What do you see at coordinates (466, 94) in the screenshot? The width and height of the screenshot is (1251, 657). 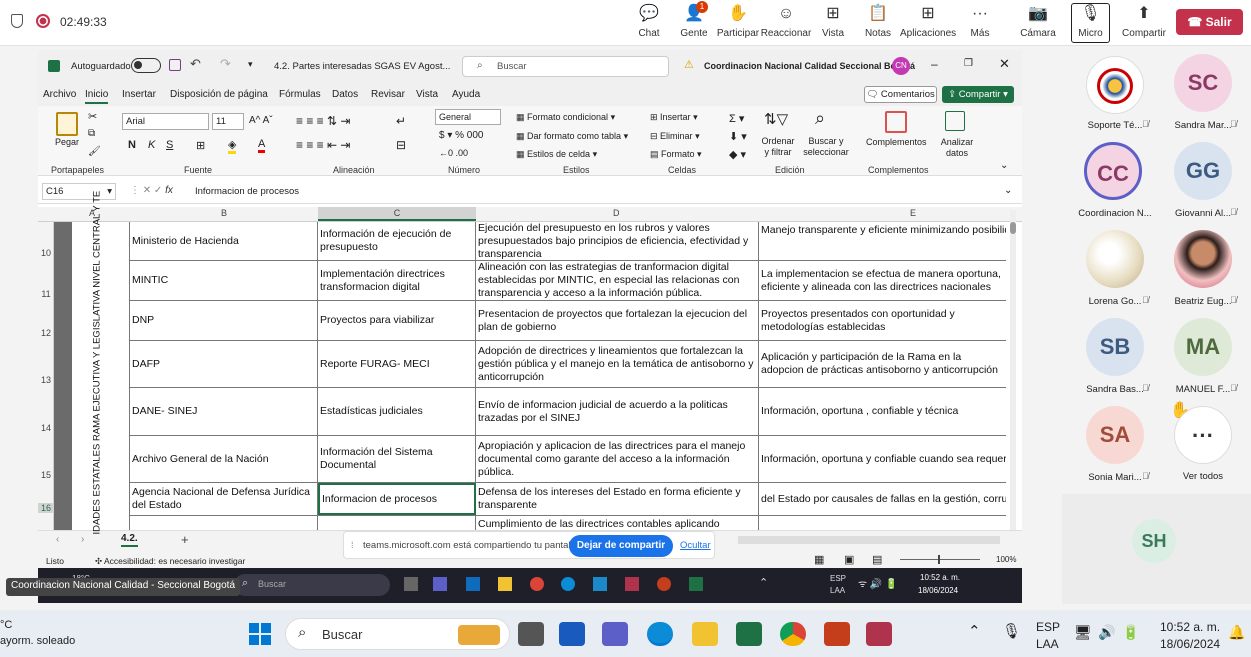 I see `menu-ayuda: Ayuda` at bounding box center [466, 94].